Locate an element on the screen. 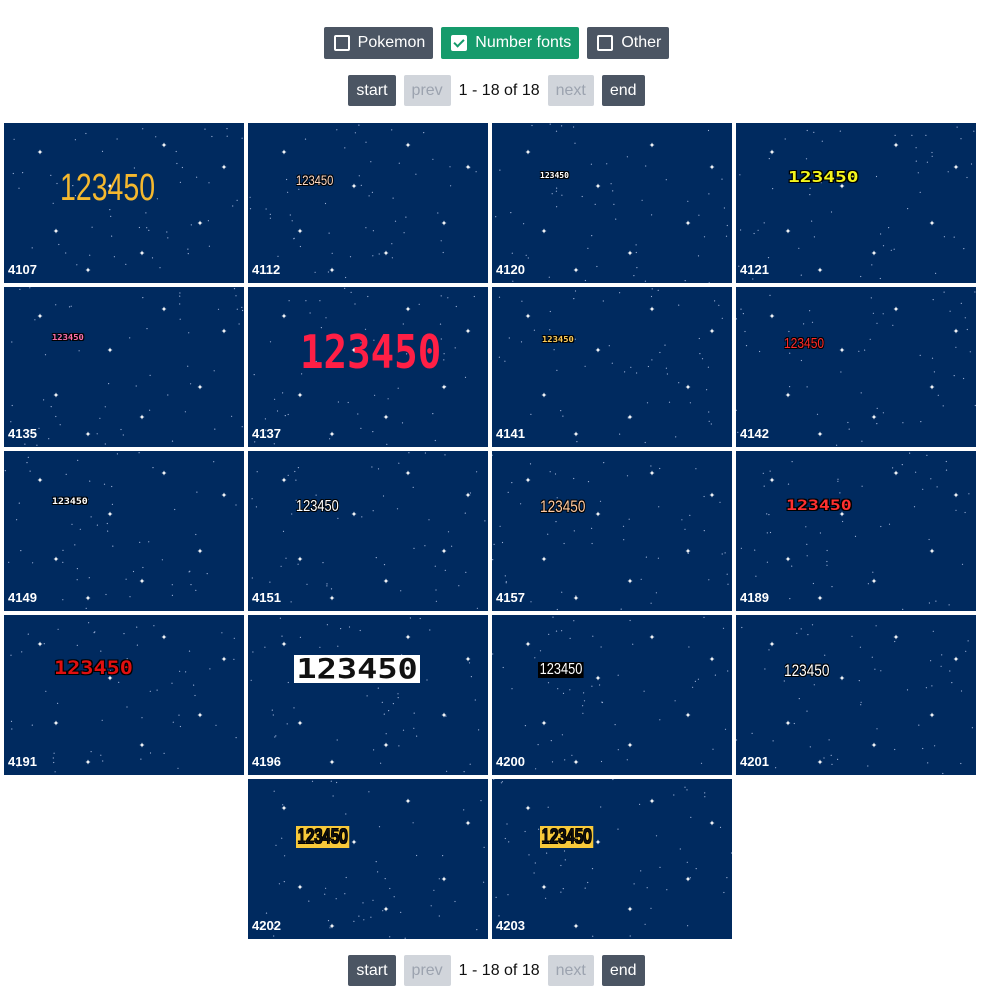 Image resolution: width=993 pixels, height=1003 pixels. font-id-label: 4201 is located at coordinates (754, 761).